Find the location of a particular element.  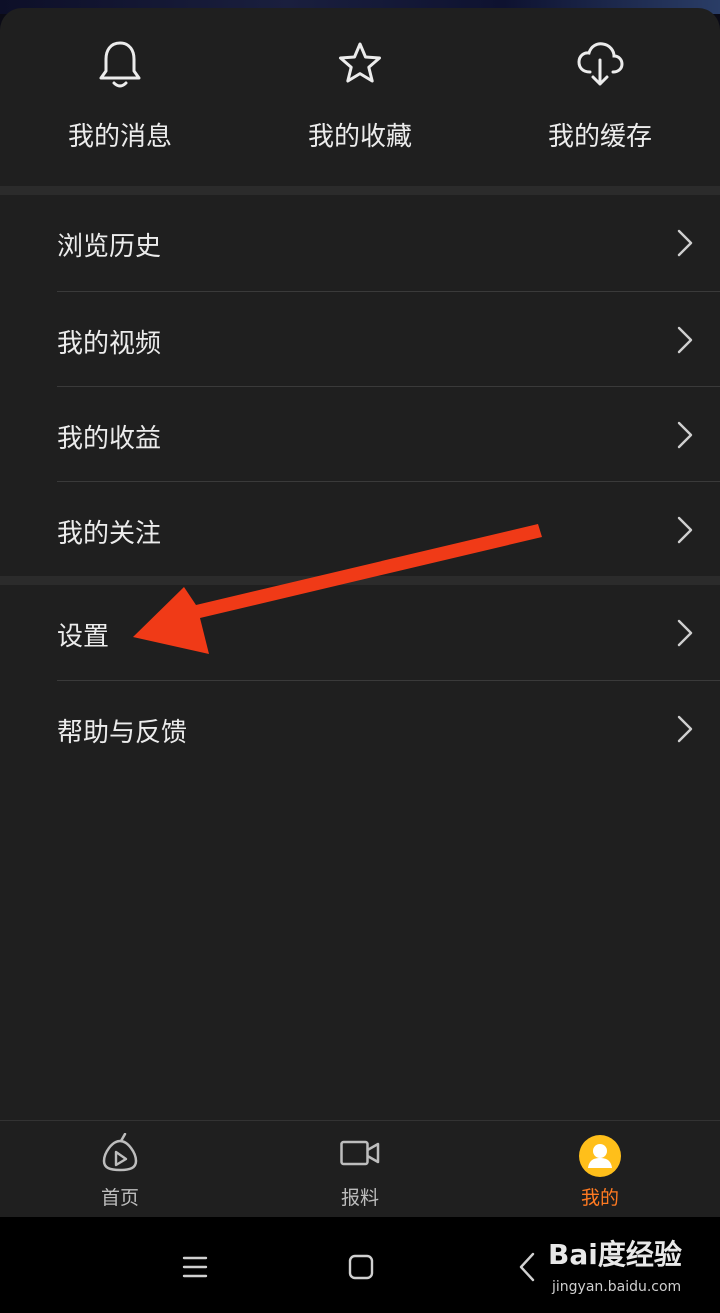

menu-item-help-feedback: 帮助与反馈 is located at coordinates (360, 728).